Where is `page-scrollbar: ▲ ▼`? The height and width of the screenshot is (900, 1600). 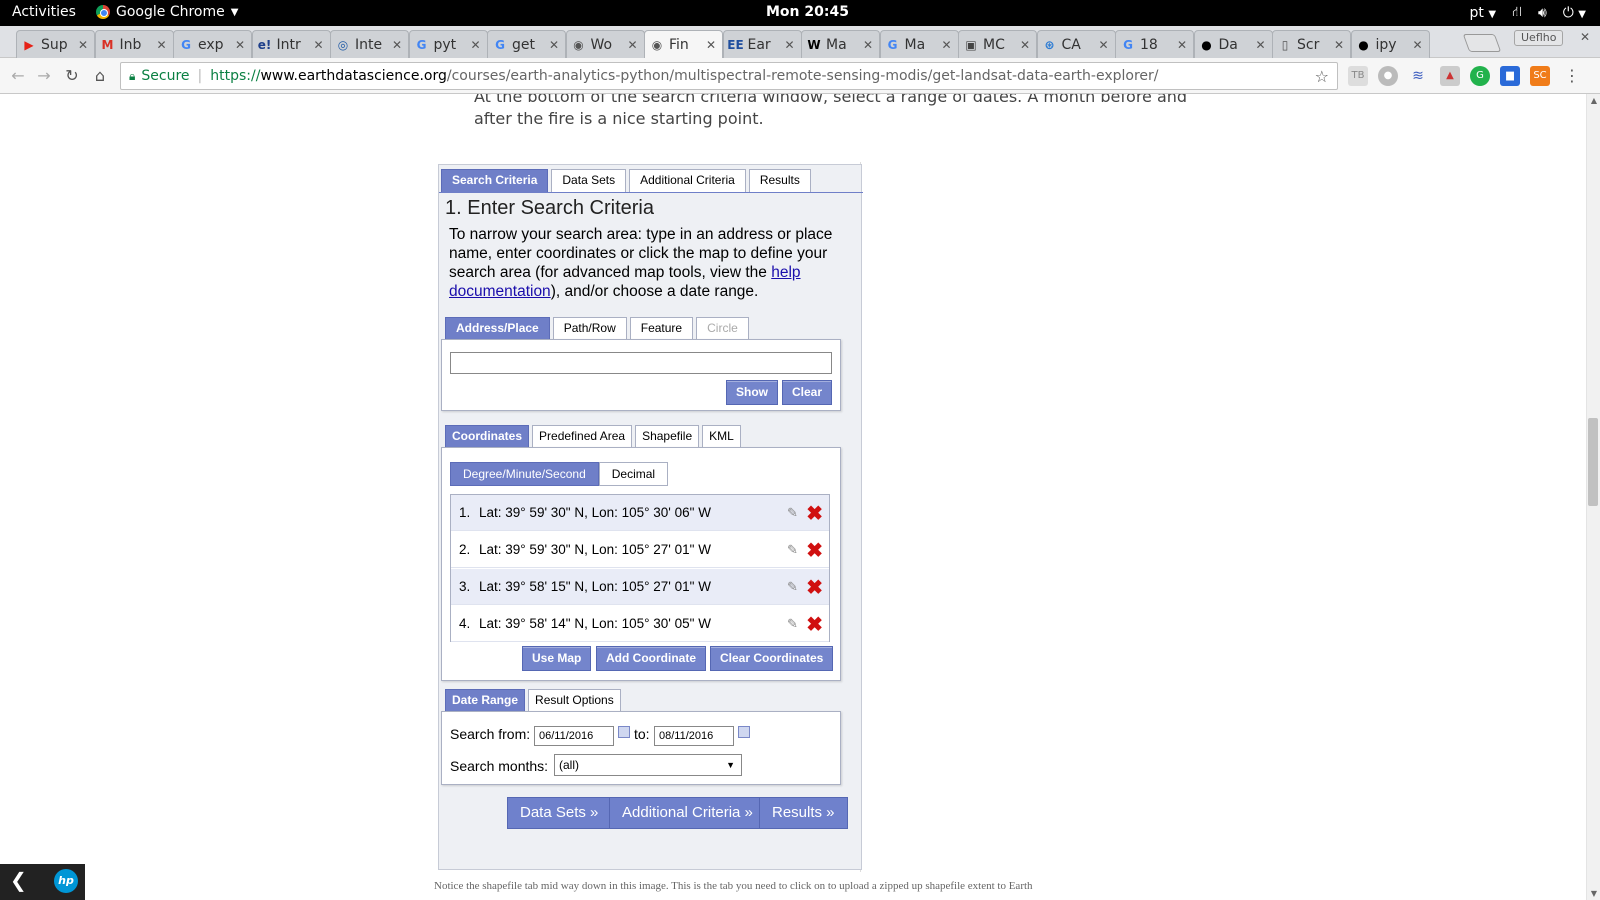
page-scrollbar: ▲ ▼ is located at coordinates (1593, 497).